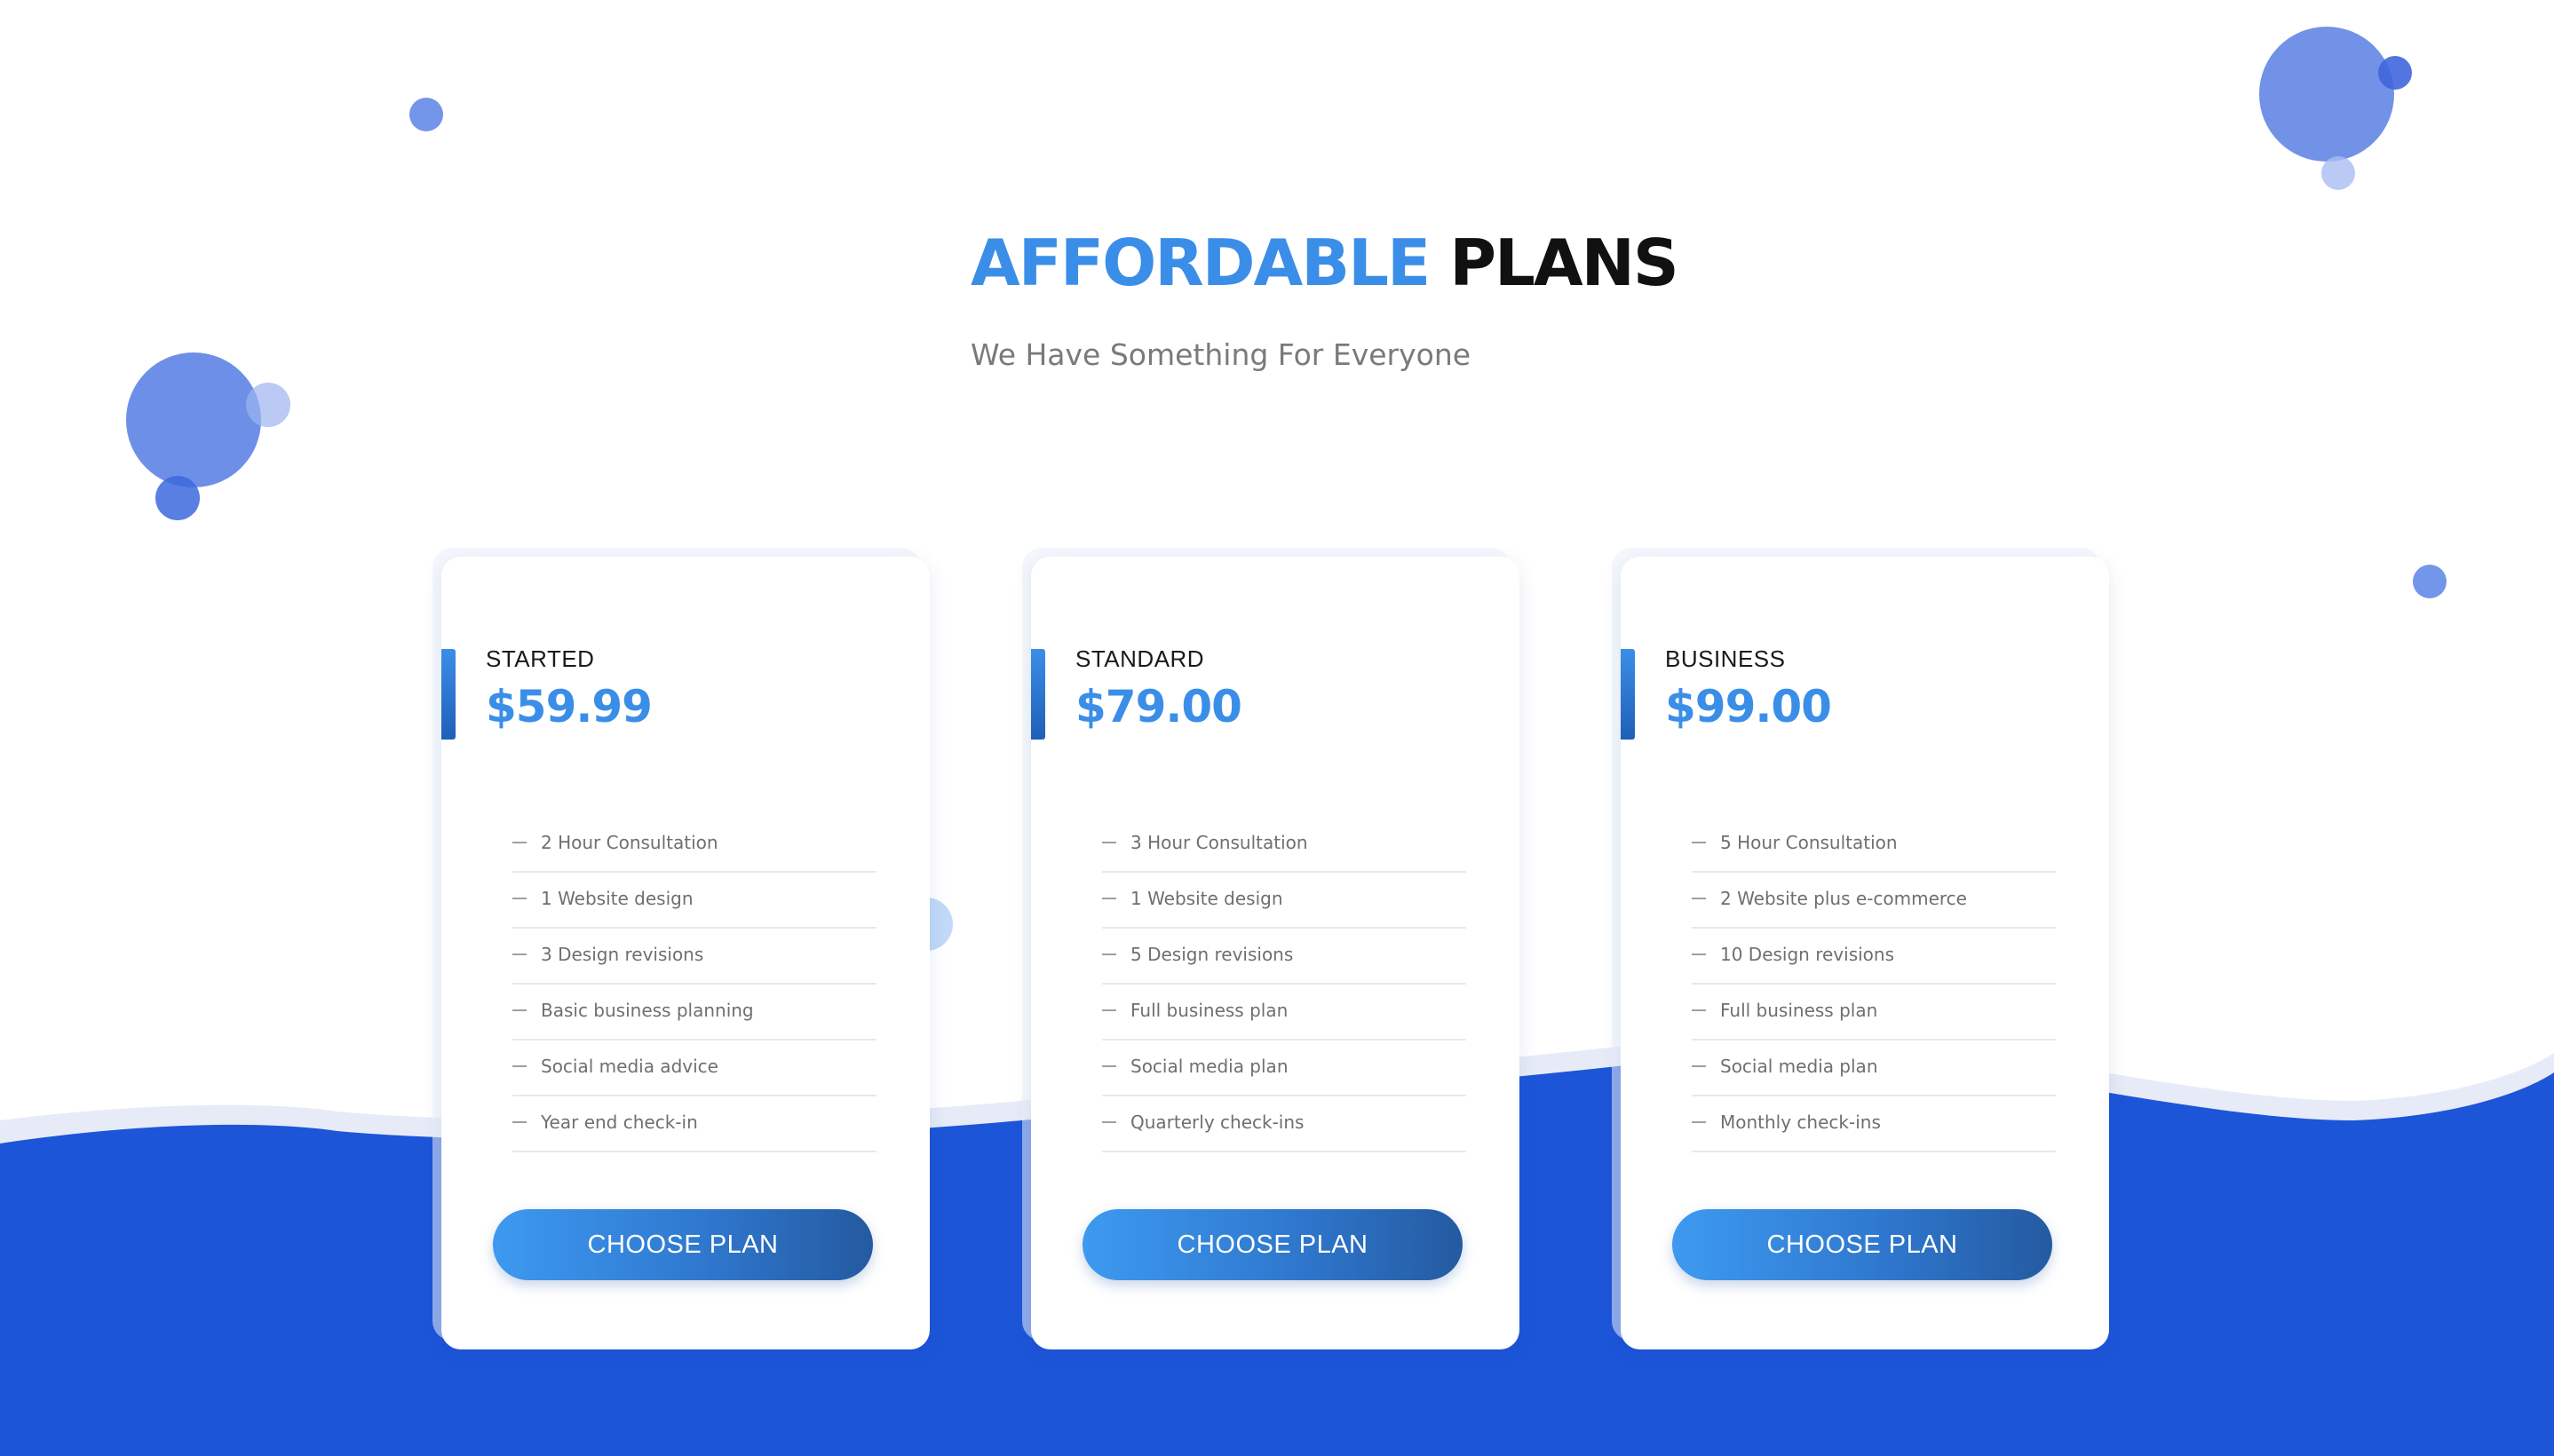  I want to click on plan-name: BUSINESS, so click(1726, 658).